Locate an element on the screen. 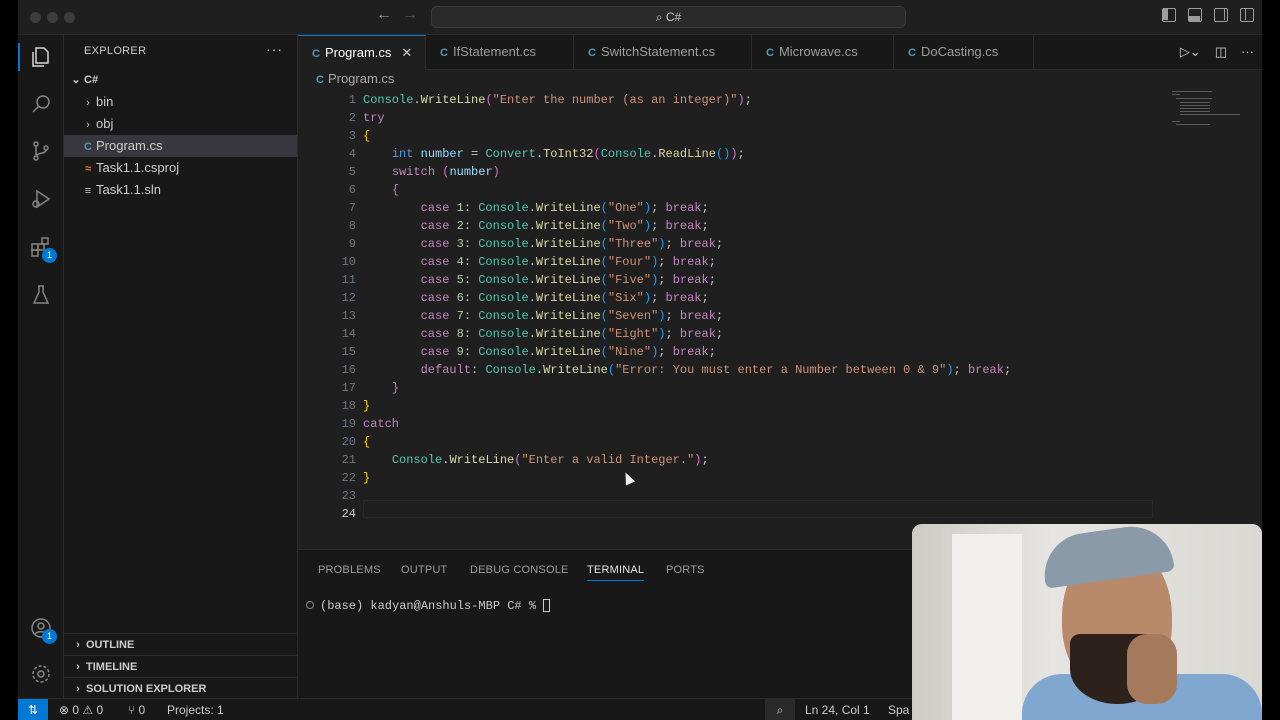  tree-item-label: bin is located at coordinates (105, 101).